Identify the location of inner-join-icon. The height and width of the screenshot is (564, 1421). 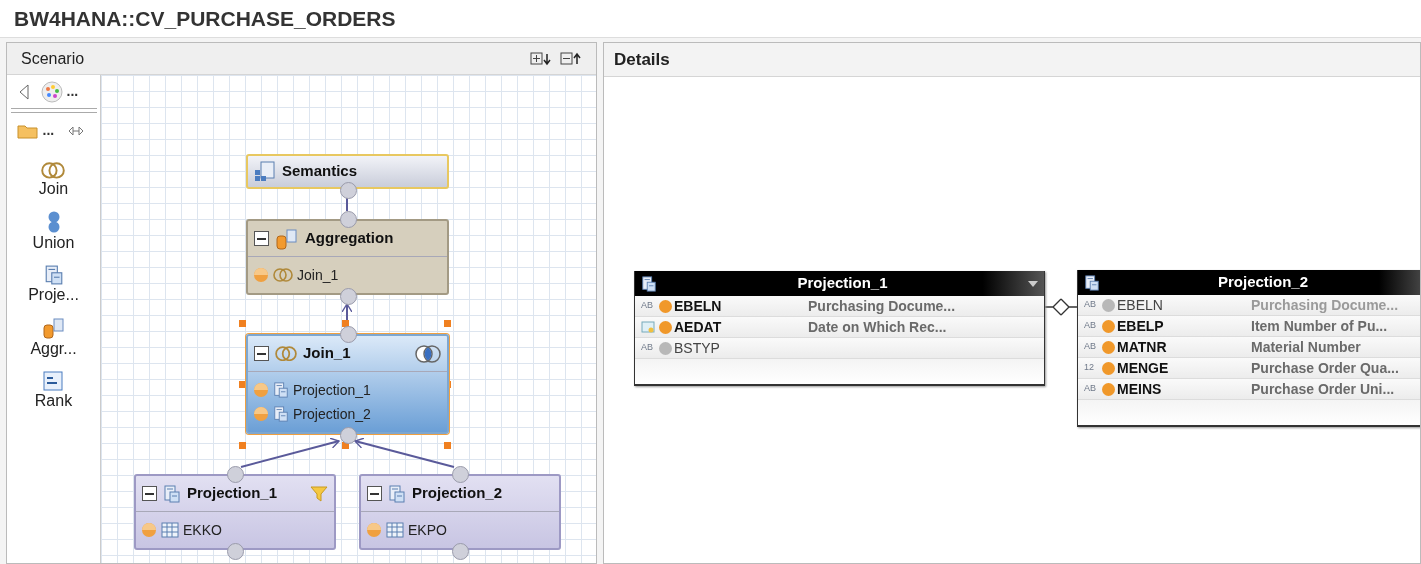
(428, 353).